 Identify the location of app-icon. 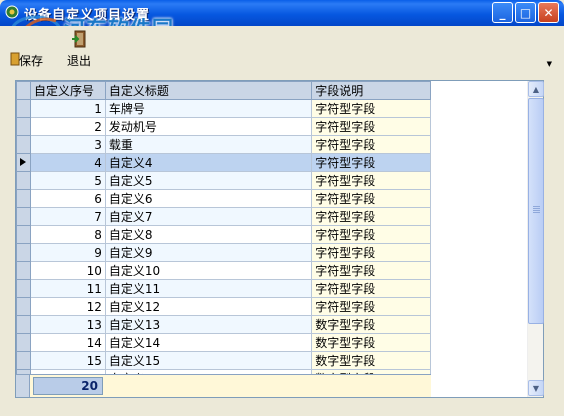
(12, 12).